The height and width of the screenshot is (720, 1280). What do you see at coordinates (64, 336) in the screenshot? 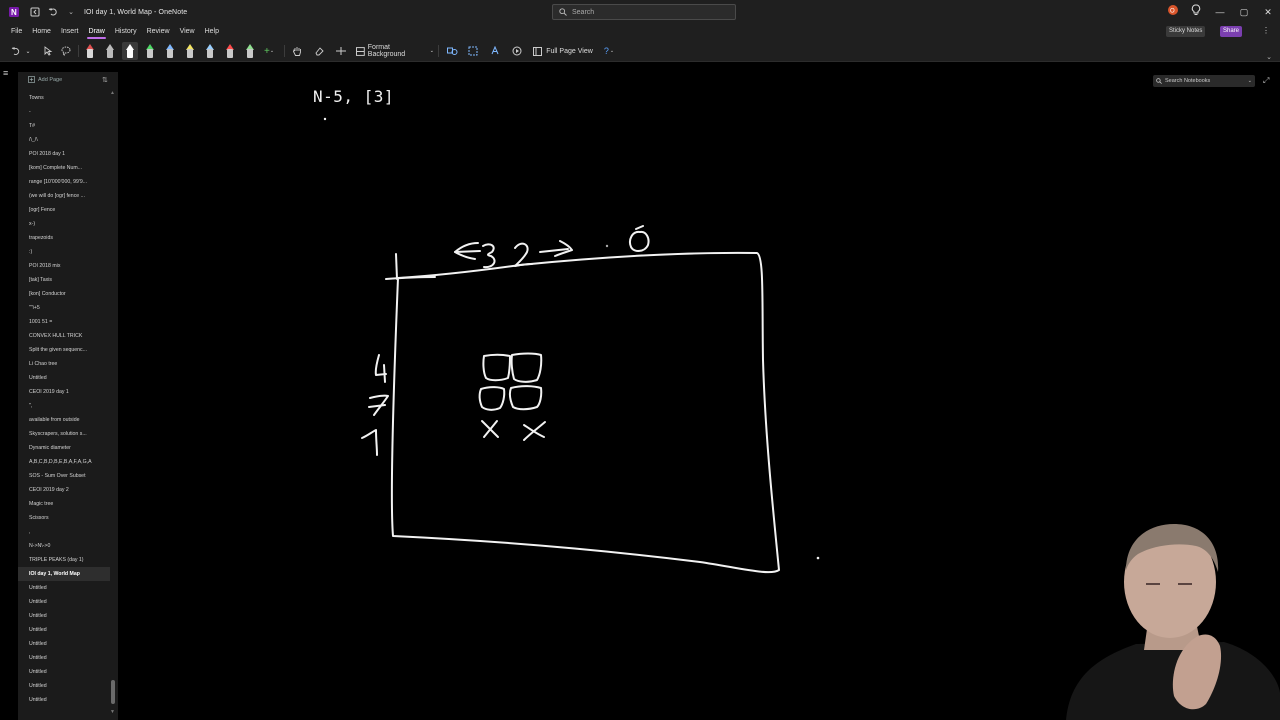
I see `page-item: CONVEX HULL TRICK` at bounding box center [64, 336].